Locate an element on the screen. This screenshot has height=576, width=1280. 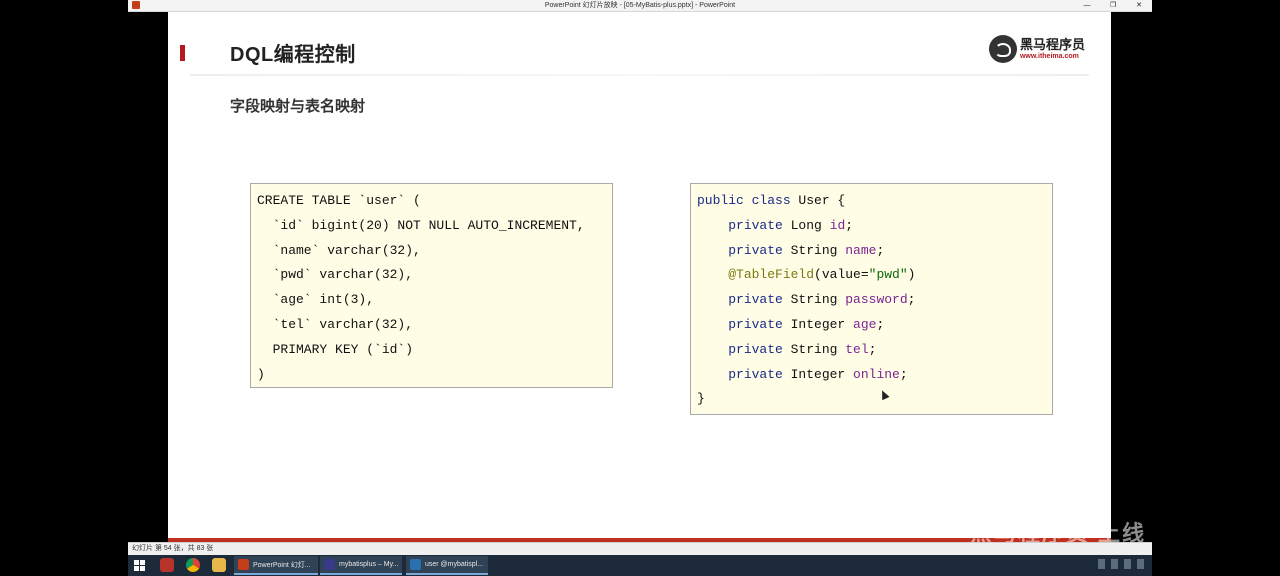
java-class-name: User { is located at coordinates (818, 200).